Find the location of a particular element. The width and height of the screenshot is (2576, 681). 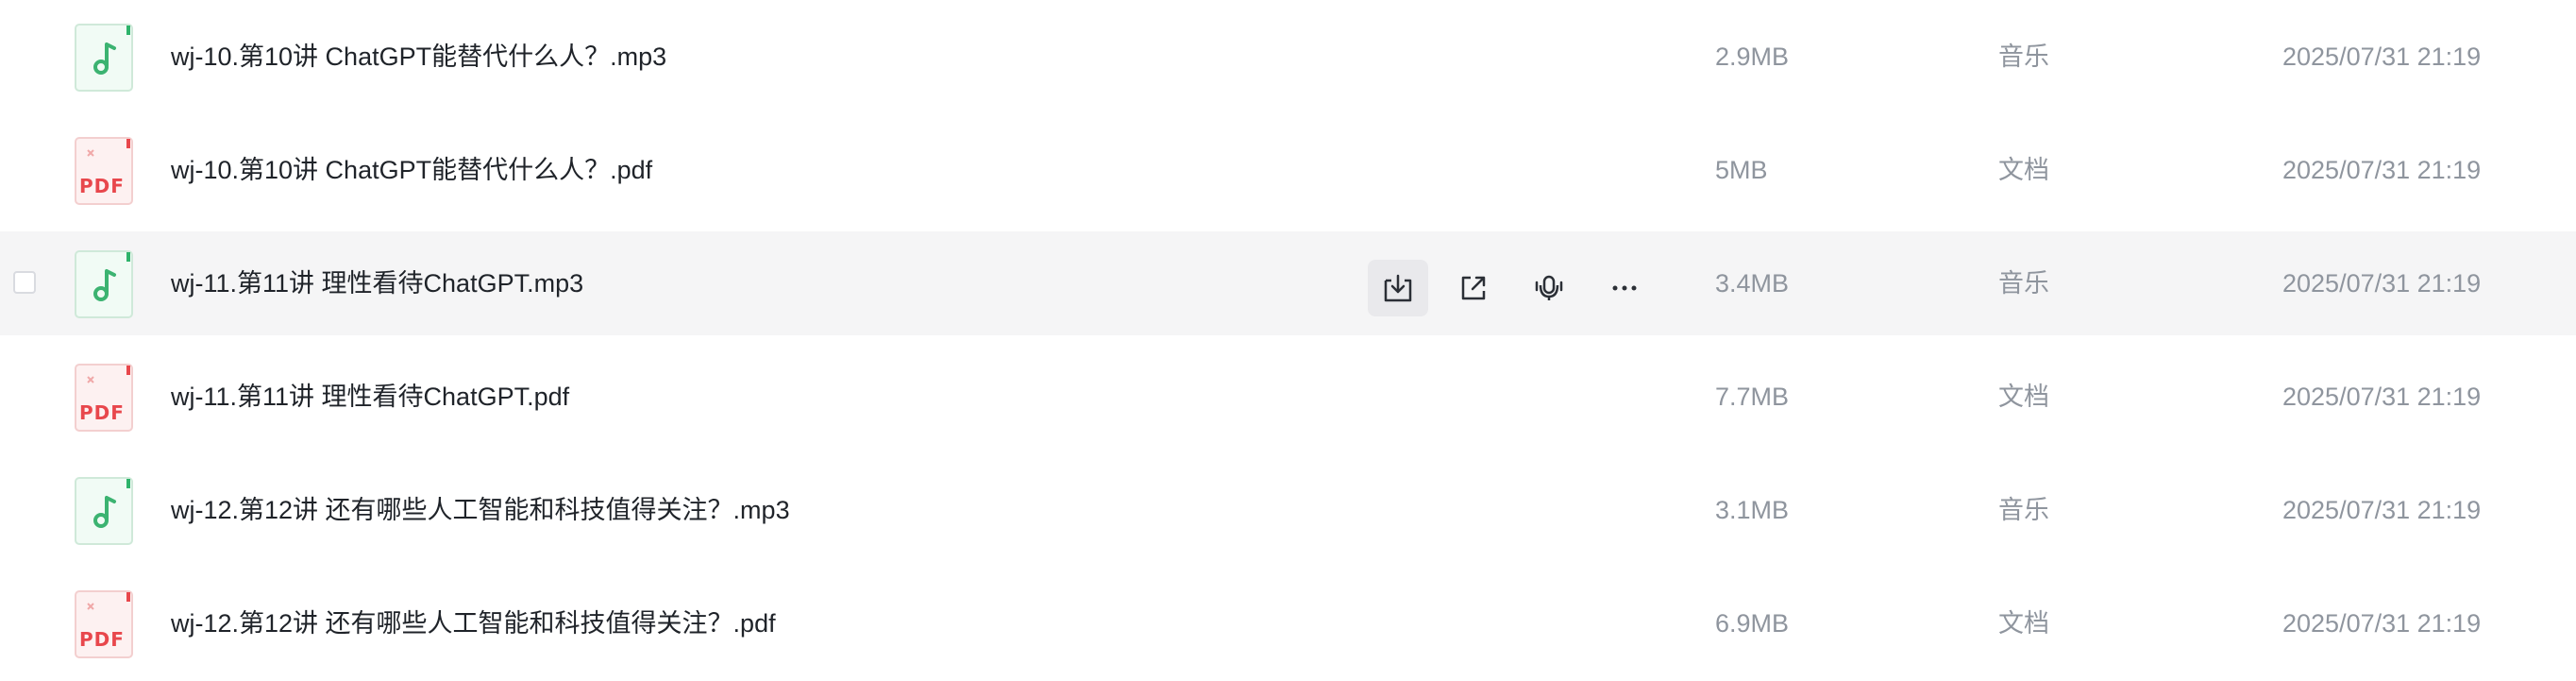

download-button is located at coordinates (1398, 288).